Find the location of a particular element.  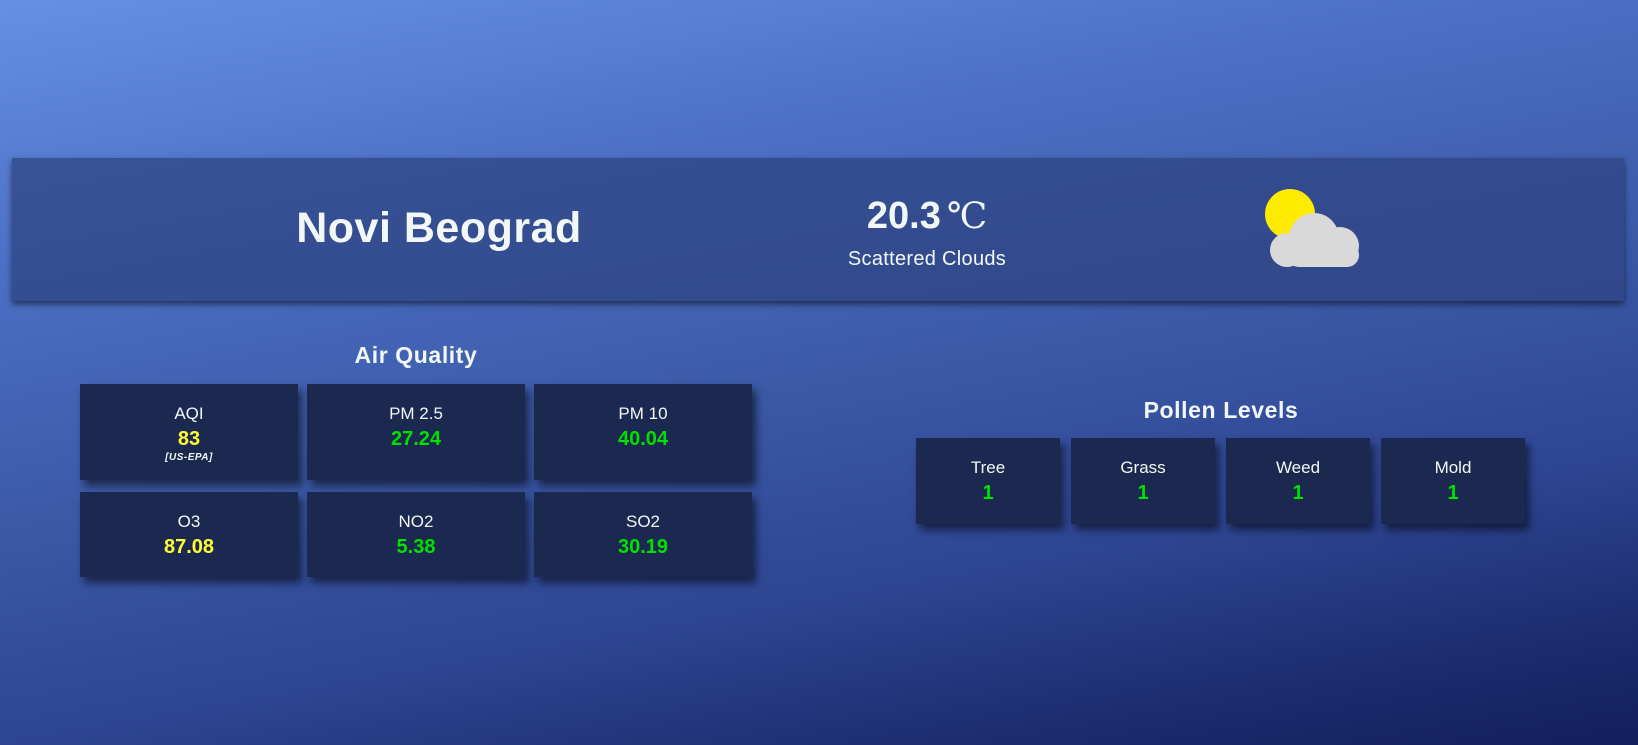

aqi-value: 83 is located at coordinates (189, 439).